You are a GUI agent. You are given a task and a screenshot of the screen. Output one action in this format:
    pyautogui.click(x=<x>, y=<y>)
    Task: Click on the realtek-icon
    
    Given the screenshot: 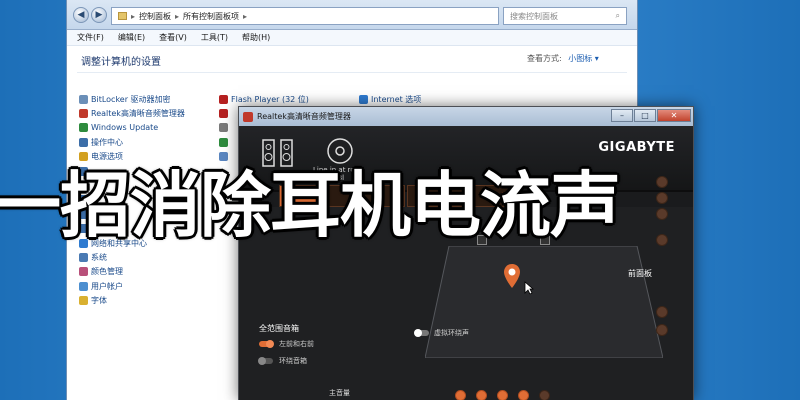 What is the action you would take?
    pyautogui.click(x=248, y=116)
    